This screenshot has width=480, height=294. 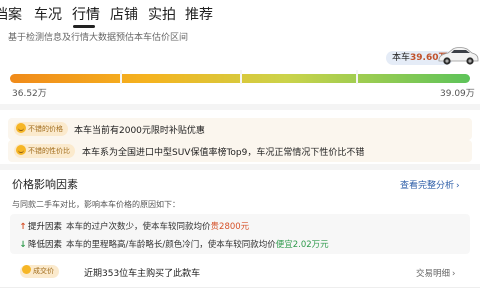 What do you see at coordinates (41, 129) in the screenshot?
I see `highlight-badge: 不错的价格` at bounding box center [41, 129].